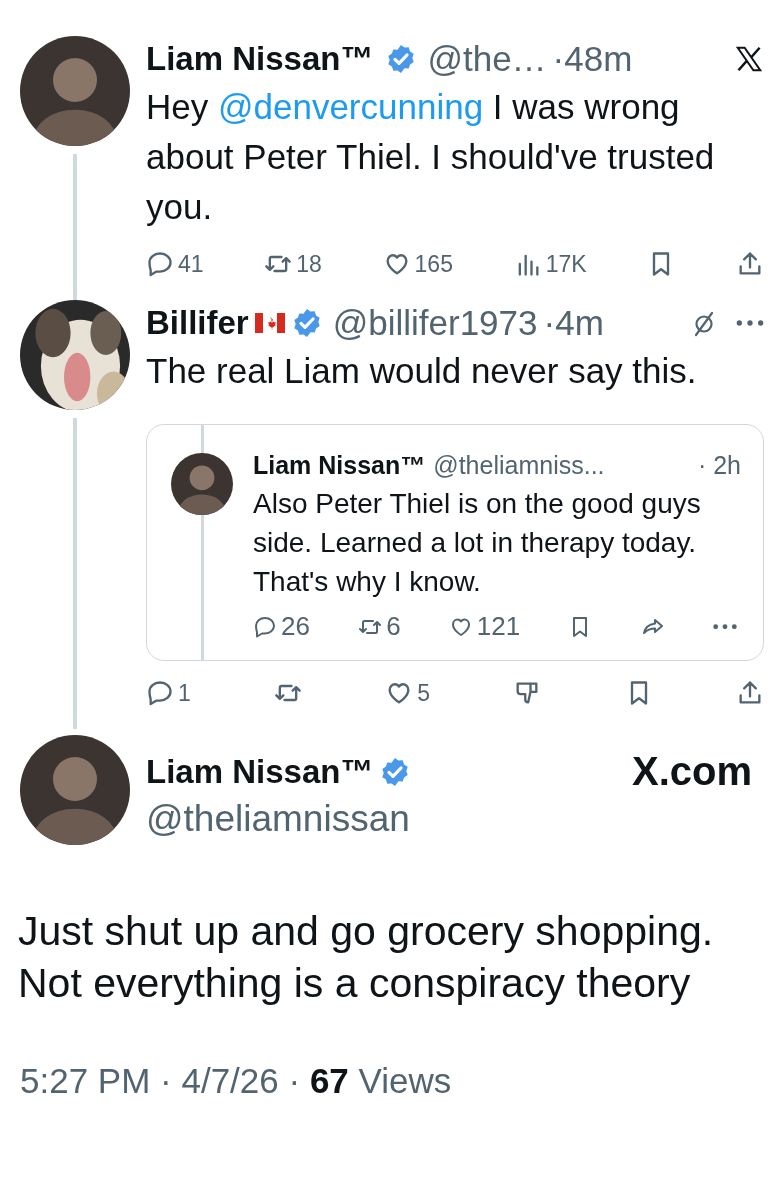 The width and height of the screenshot is (782, 1200). Describe the element at coordinates (197, 323) in the screenshot. I see `author-name: Billifer` at that location.